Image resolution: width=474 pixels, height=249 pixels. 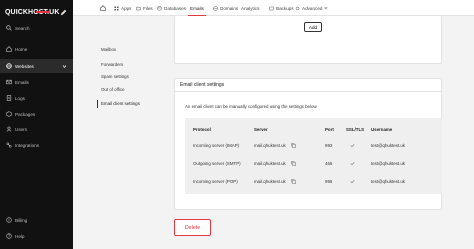 I want to click on tab-advanced: Advanced, so click(x=311, y=8).